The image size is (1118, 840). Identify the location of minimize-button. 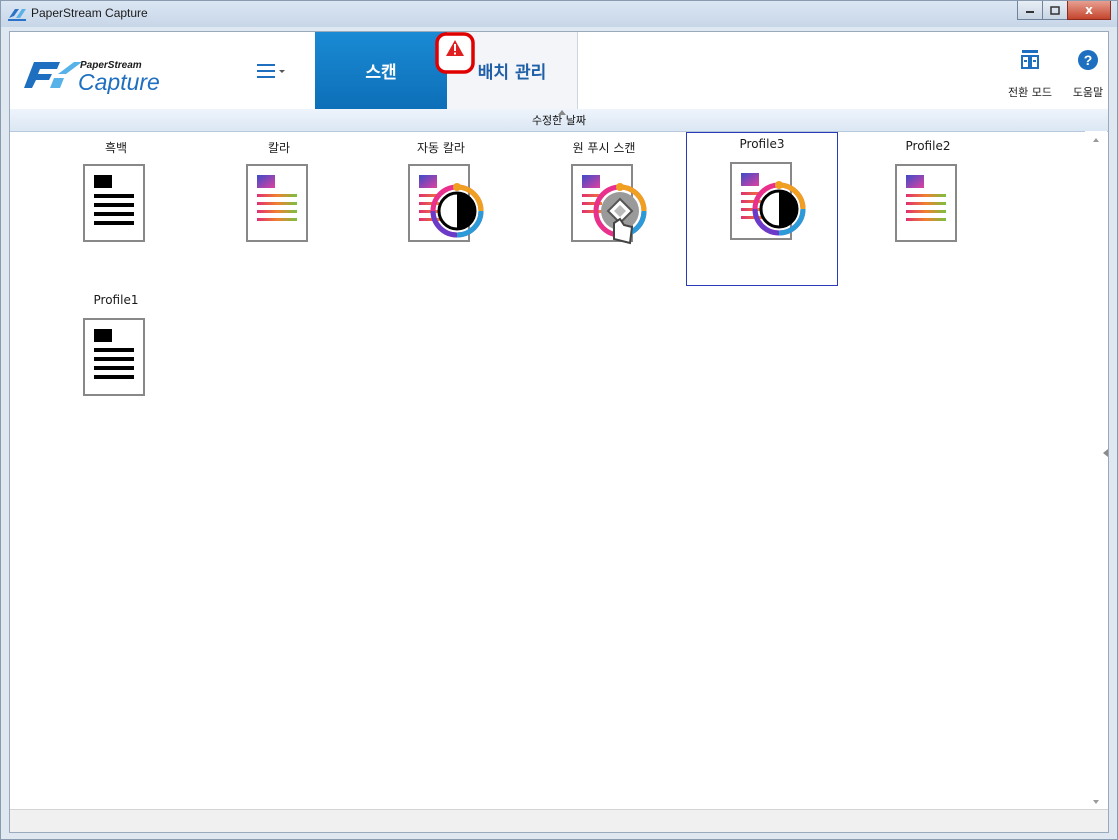
(1030, 10).